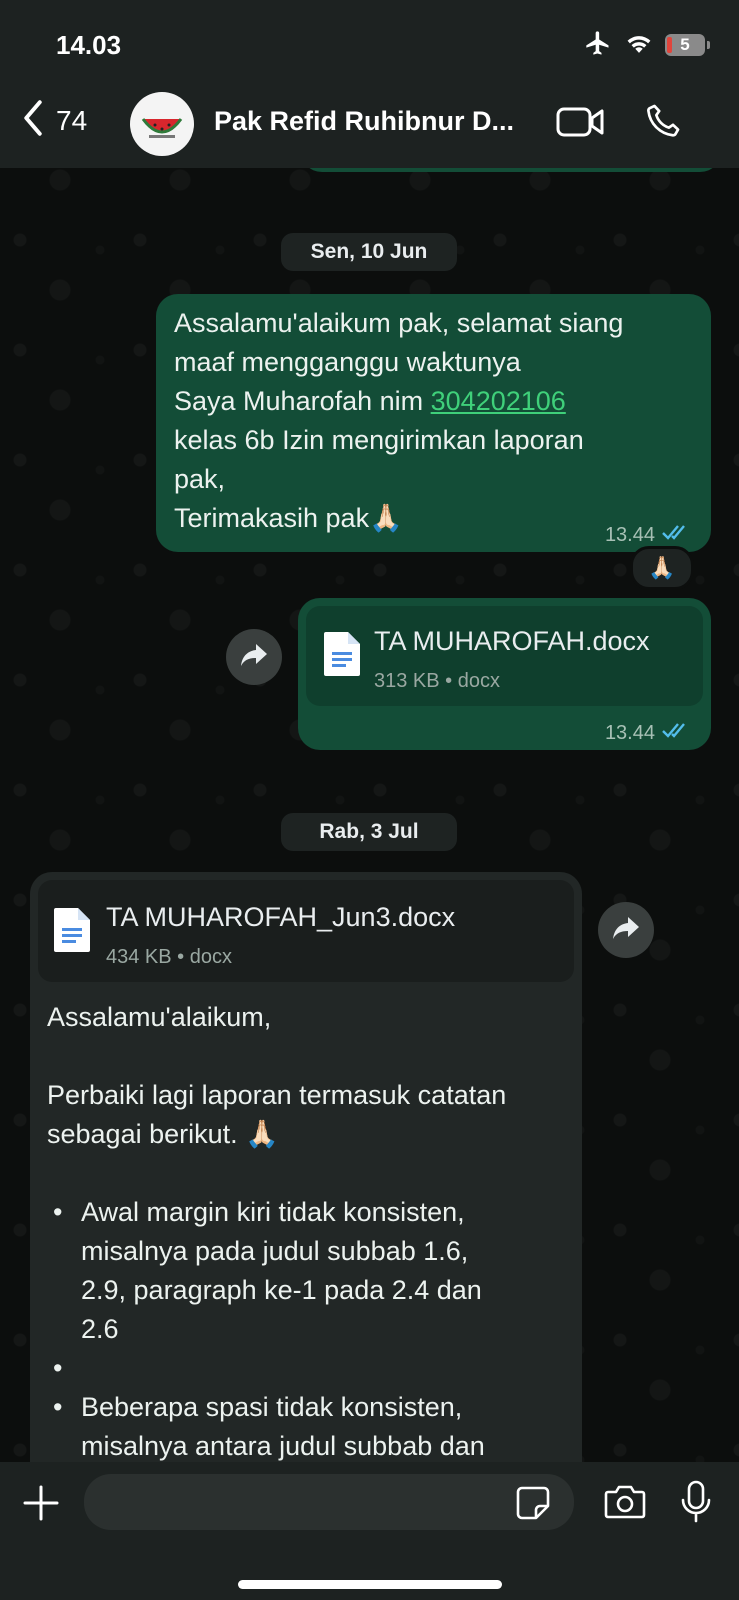  What do you see at coordinates (512, 641) in the screenshot?
I see `document-name: TA MUHAROFAH.docx` at bounding box center [512, 641].